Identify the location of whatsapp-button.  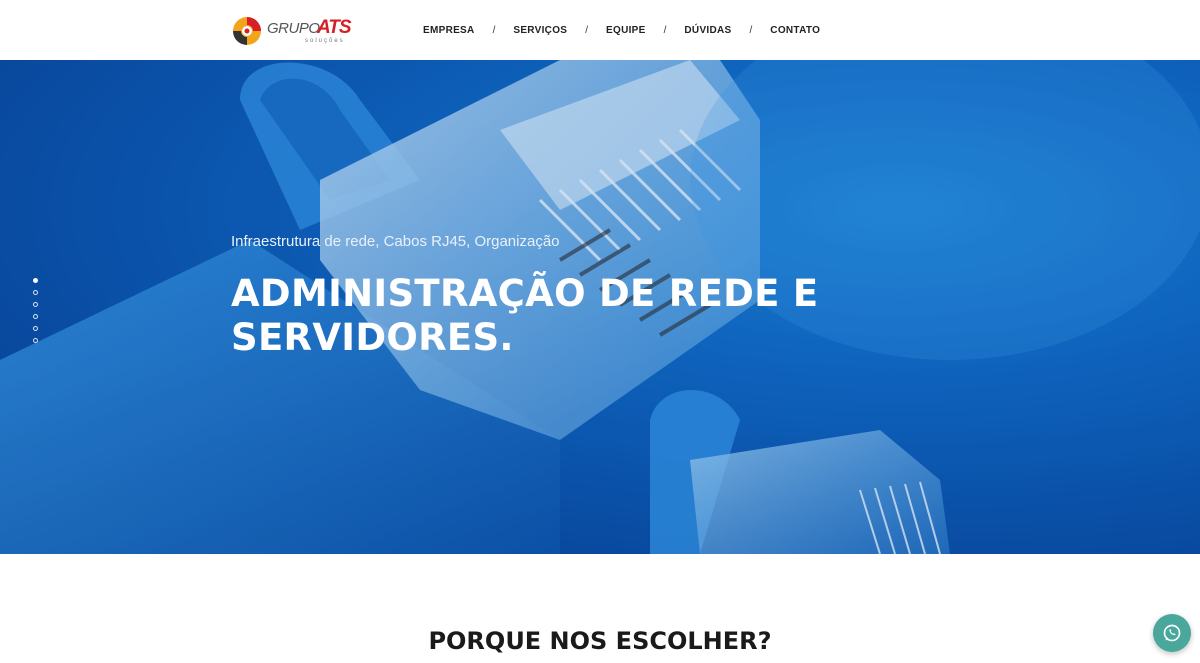
(1172, 633).